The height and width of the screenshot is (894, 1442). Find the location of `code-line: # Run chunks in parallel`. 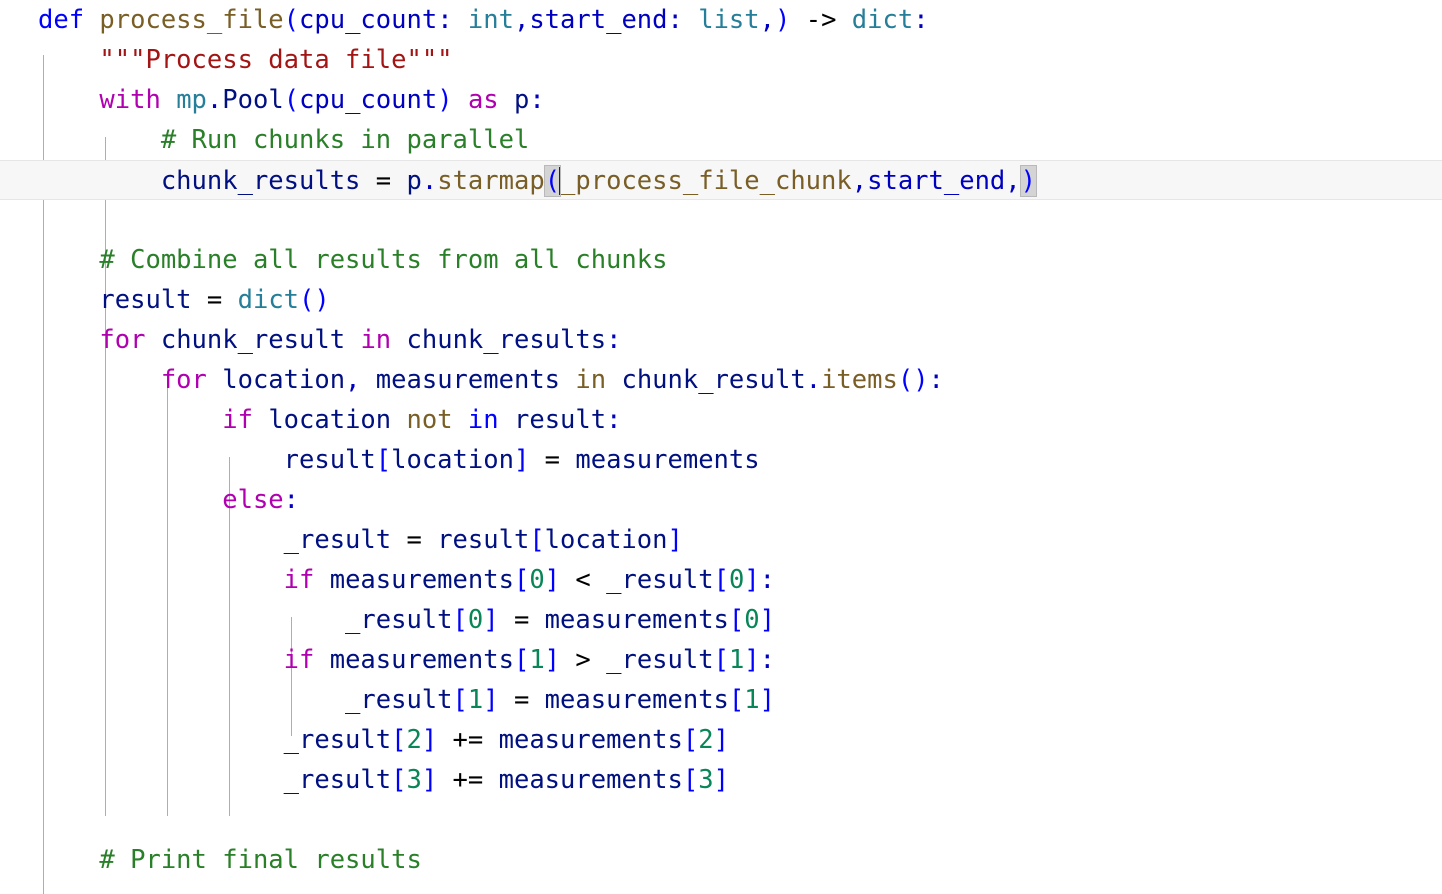

code-line: # Run chunks in parallel is located at coordinates (721, 140).